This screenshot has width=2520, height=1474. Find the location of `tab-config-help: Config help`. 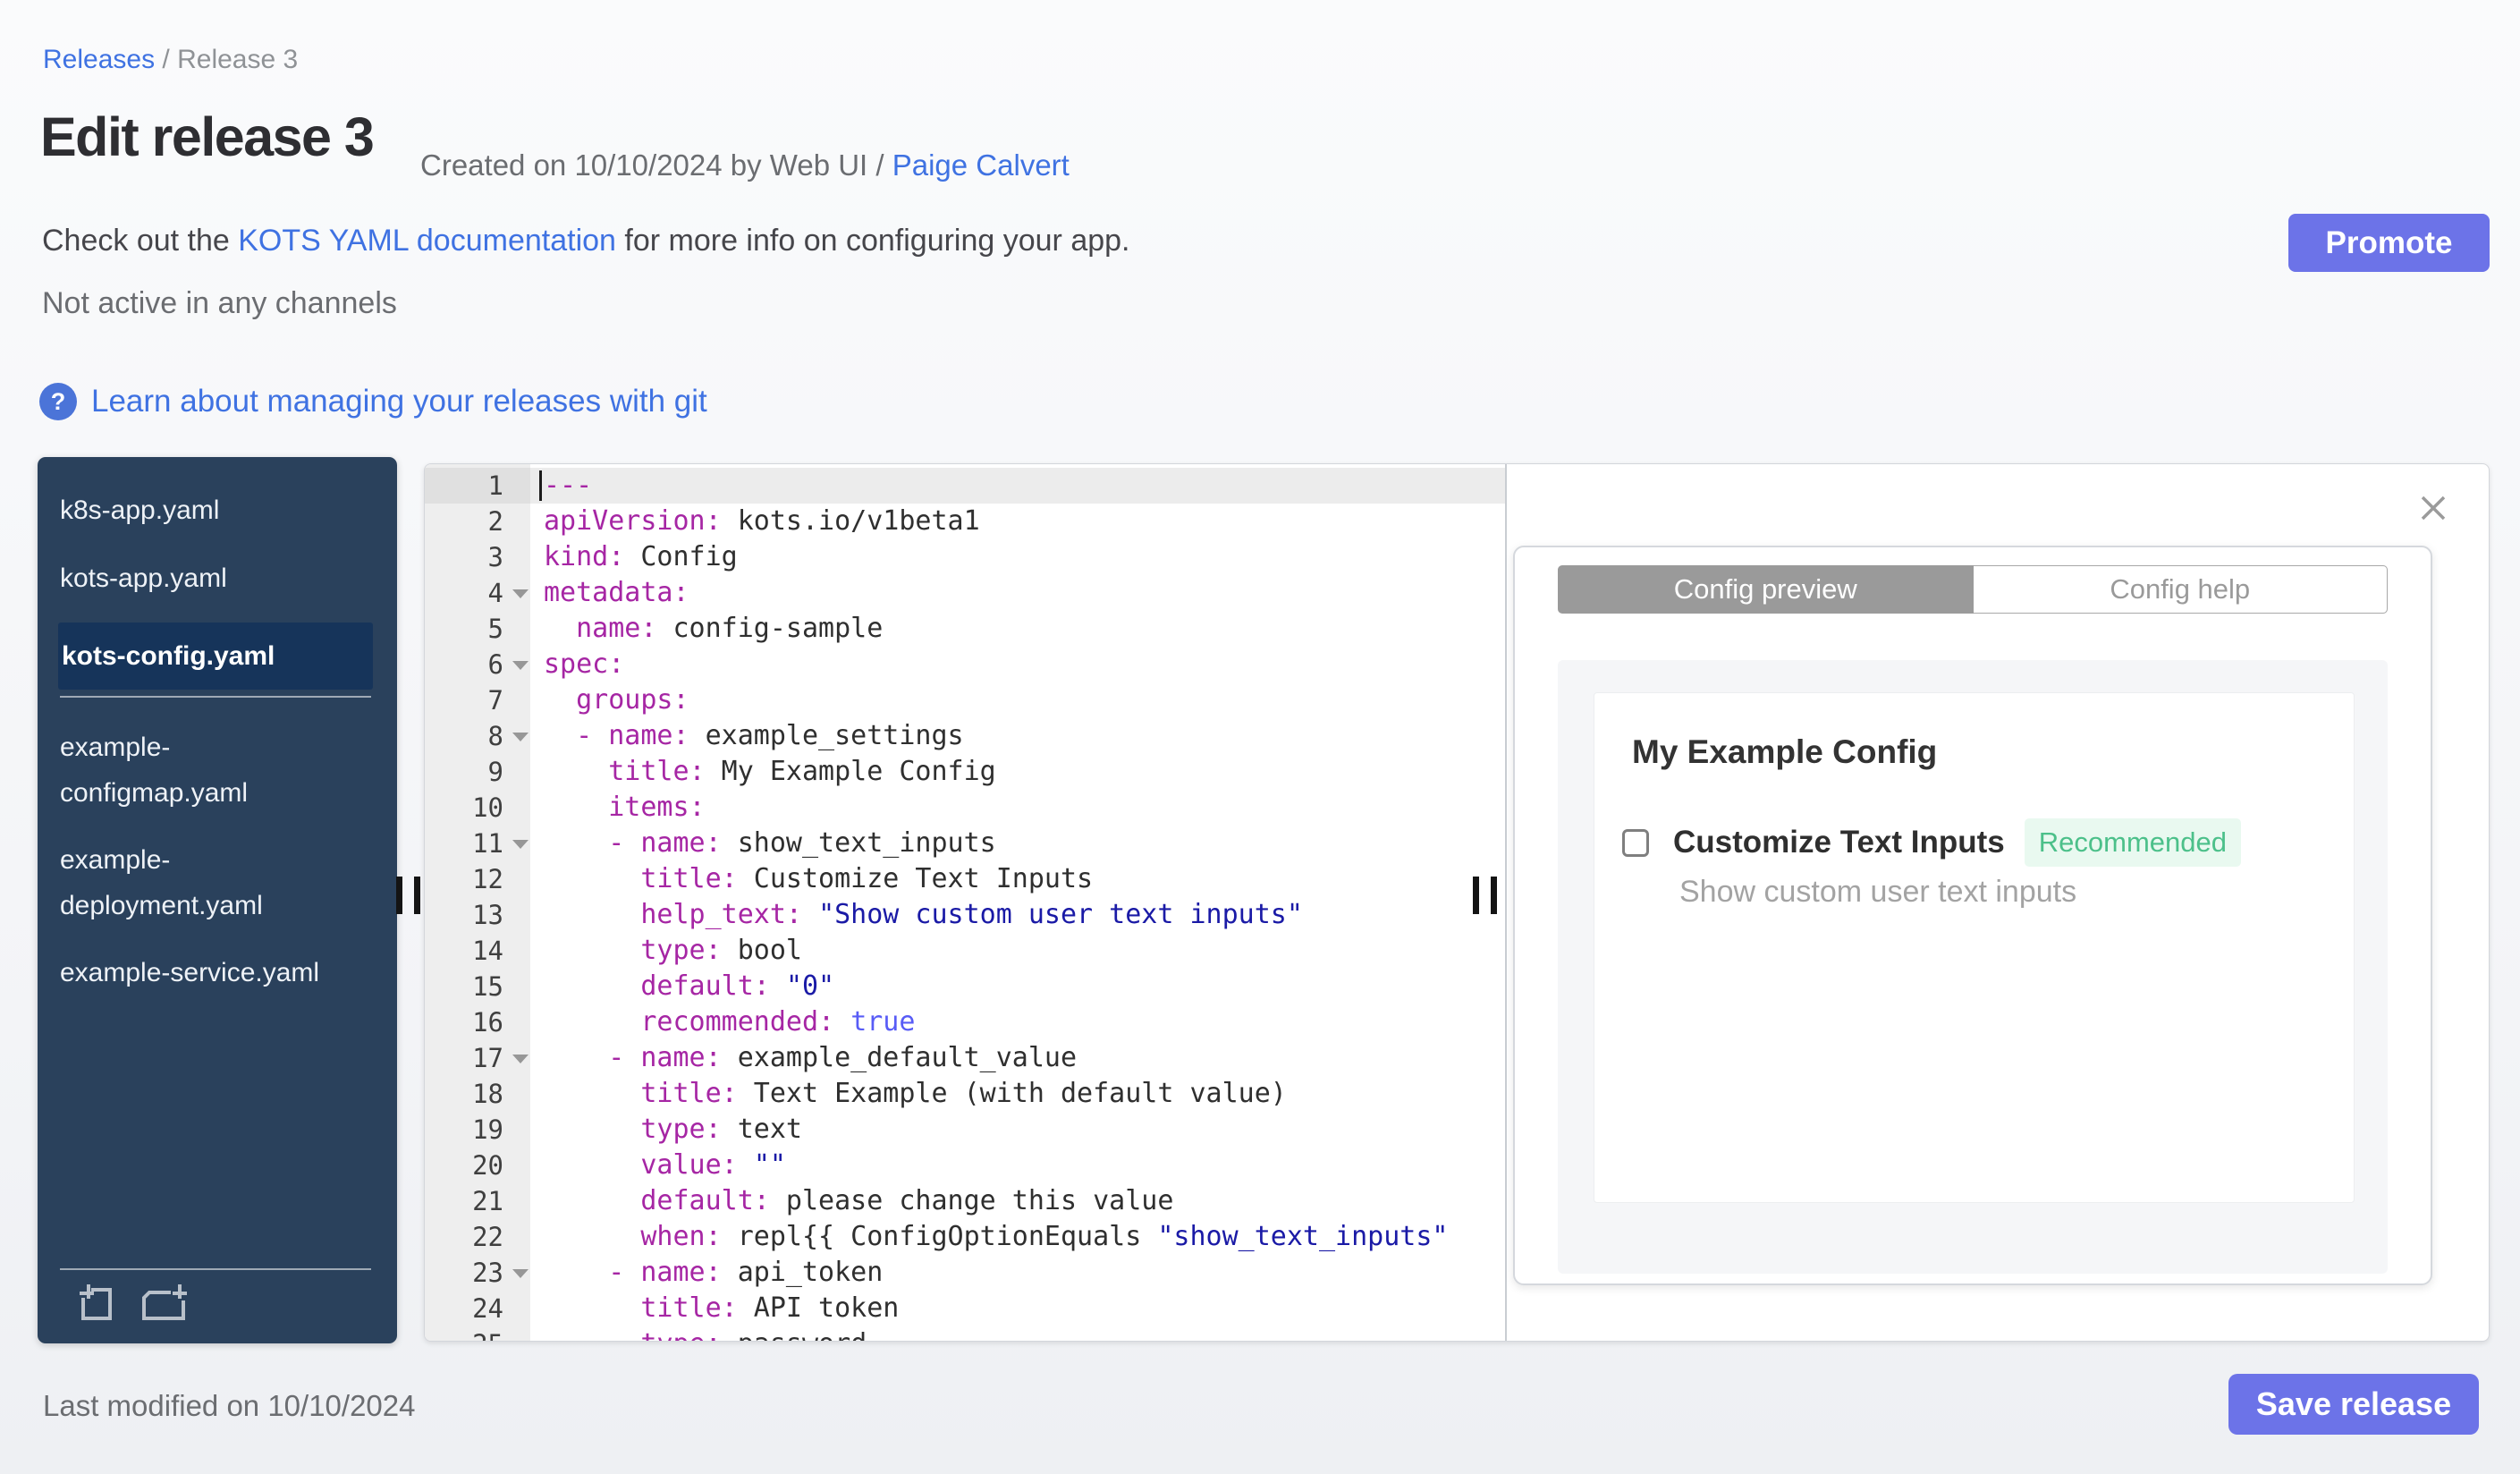

tab-config-help: Config help is located at coordinates (2180, 589).